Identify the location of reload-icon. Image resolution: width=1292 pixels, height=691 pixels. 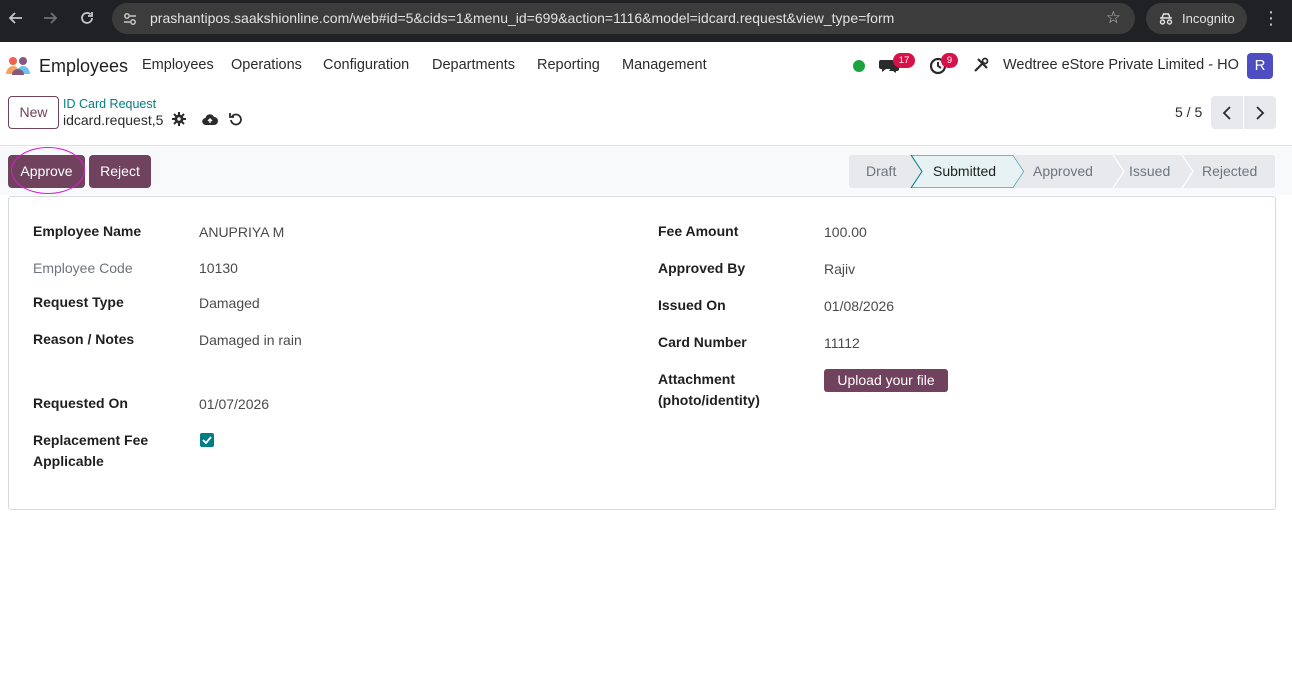
(87, 18).